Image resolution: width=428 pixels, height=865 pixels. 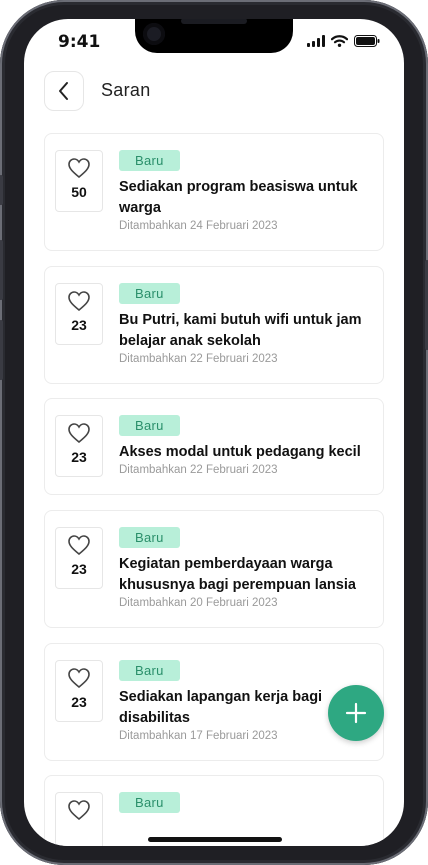 I want to click on suggestion-title: Sediakan program beasiswa untuk warga, so click(x=238, y=197).